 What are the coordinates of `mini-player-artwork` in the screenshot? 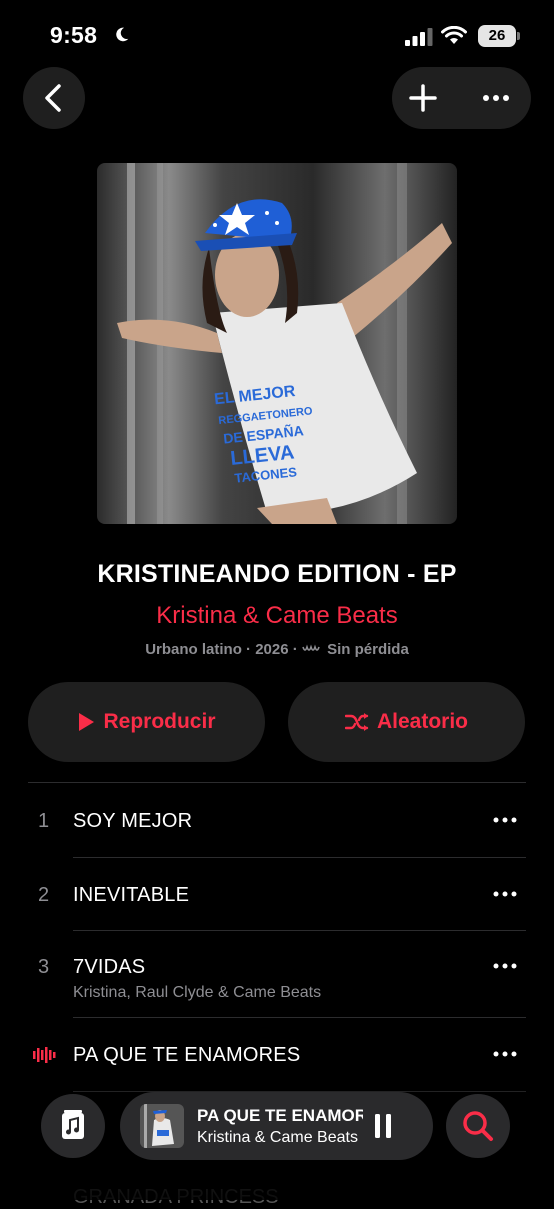 It's located at (162, 1126).